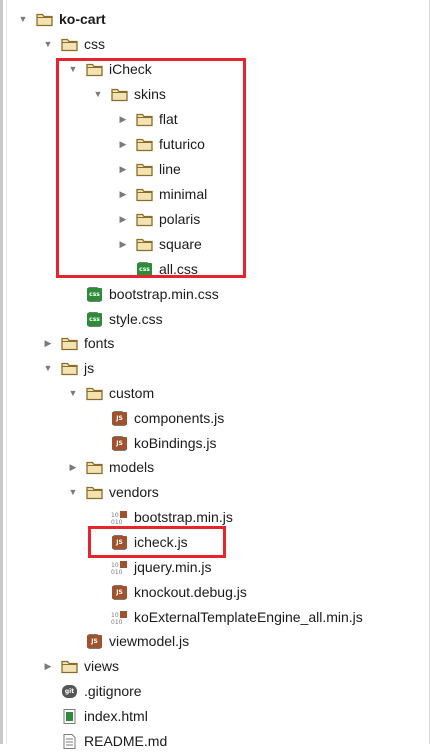 The height and width of the screenshot is (753, 434). I want to click on tree-file: css bootstrap.min.css, so click(142, 294).